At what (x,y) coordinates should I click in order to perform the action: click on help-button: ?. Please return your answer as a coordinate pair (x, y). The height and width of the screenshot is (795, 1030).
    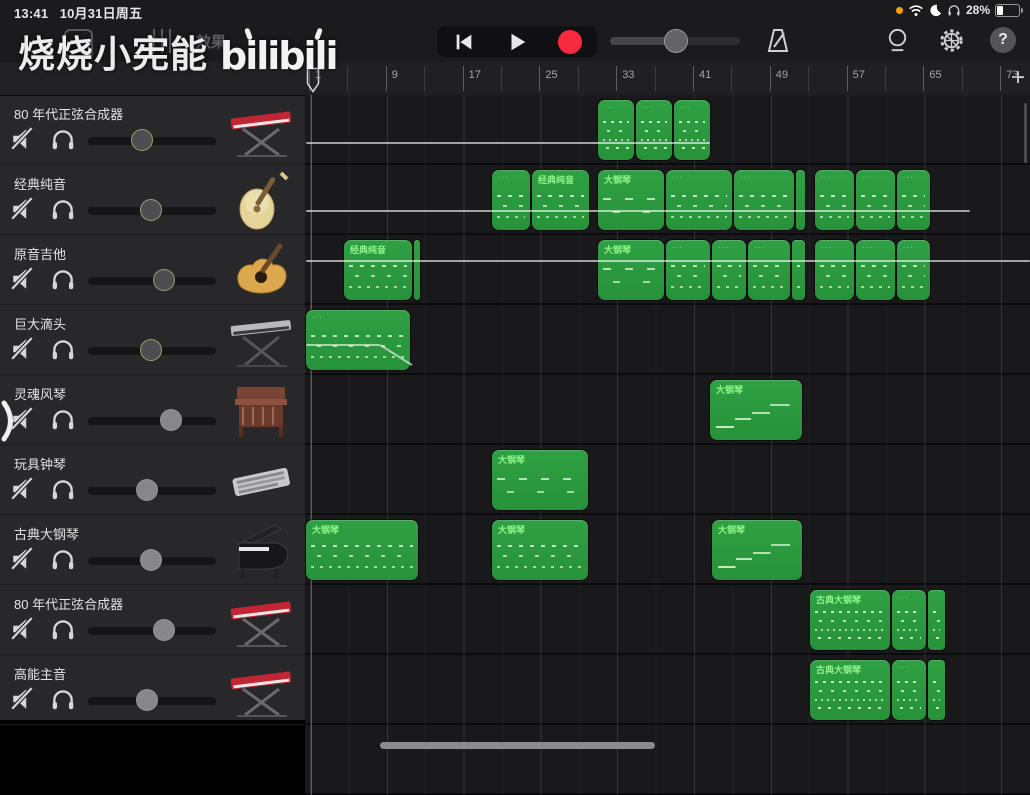
    Looking at the image, I should click on (1003, 40).